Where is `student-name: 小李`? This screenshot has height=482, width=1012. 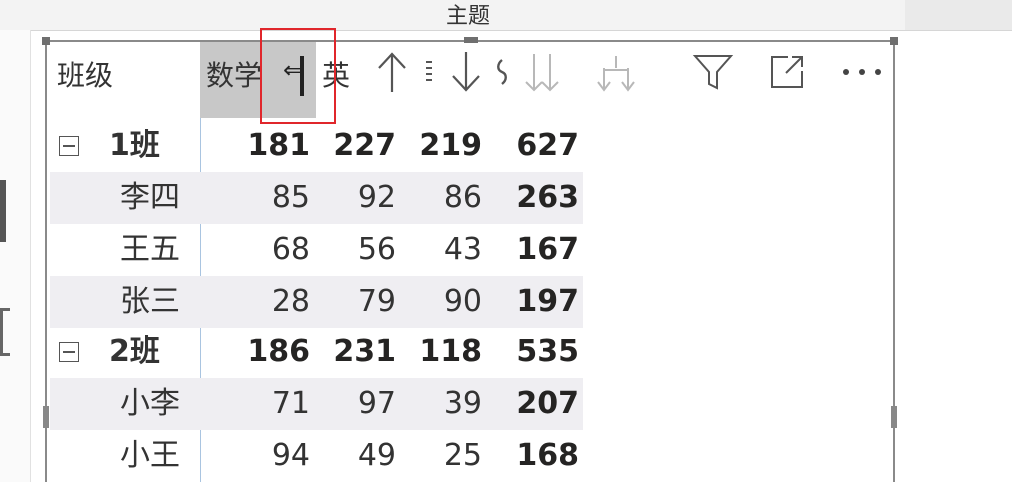
student-name: 小李 is located at coordinates (150, 403).